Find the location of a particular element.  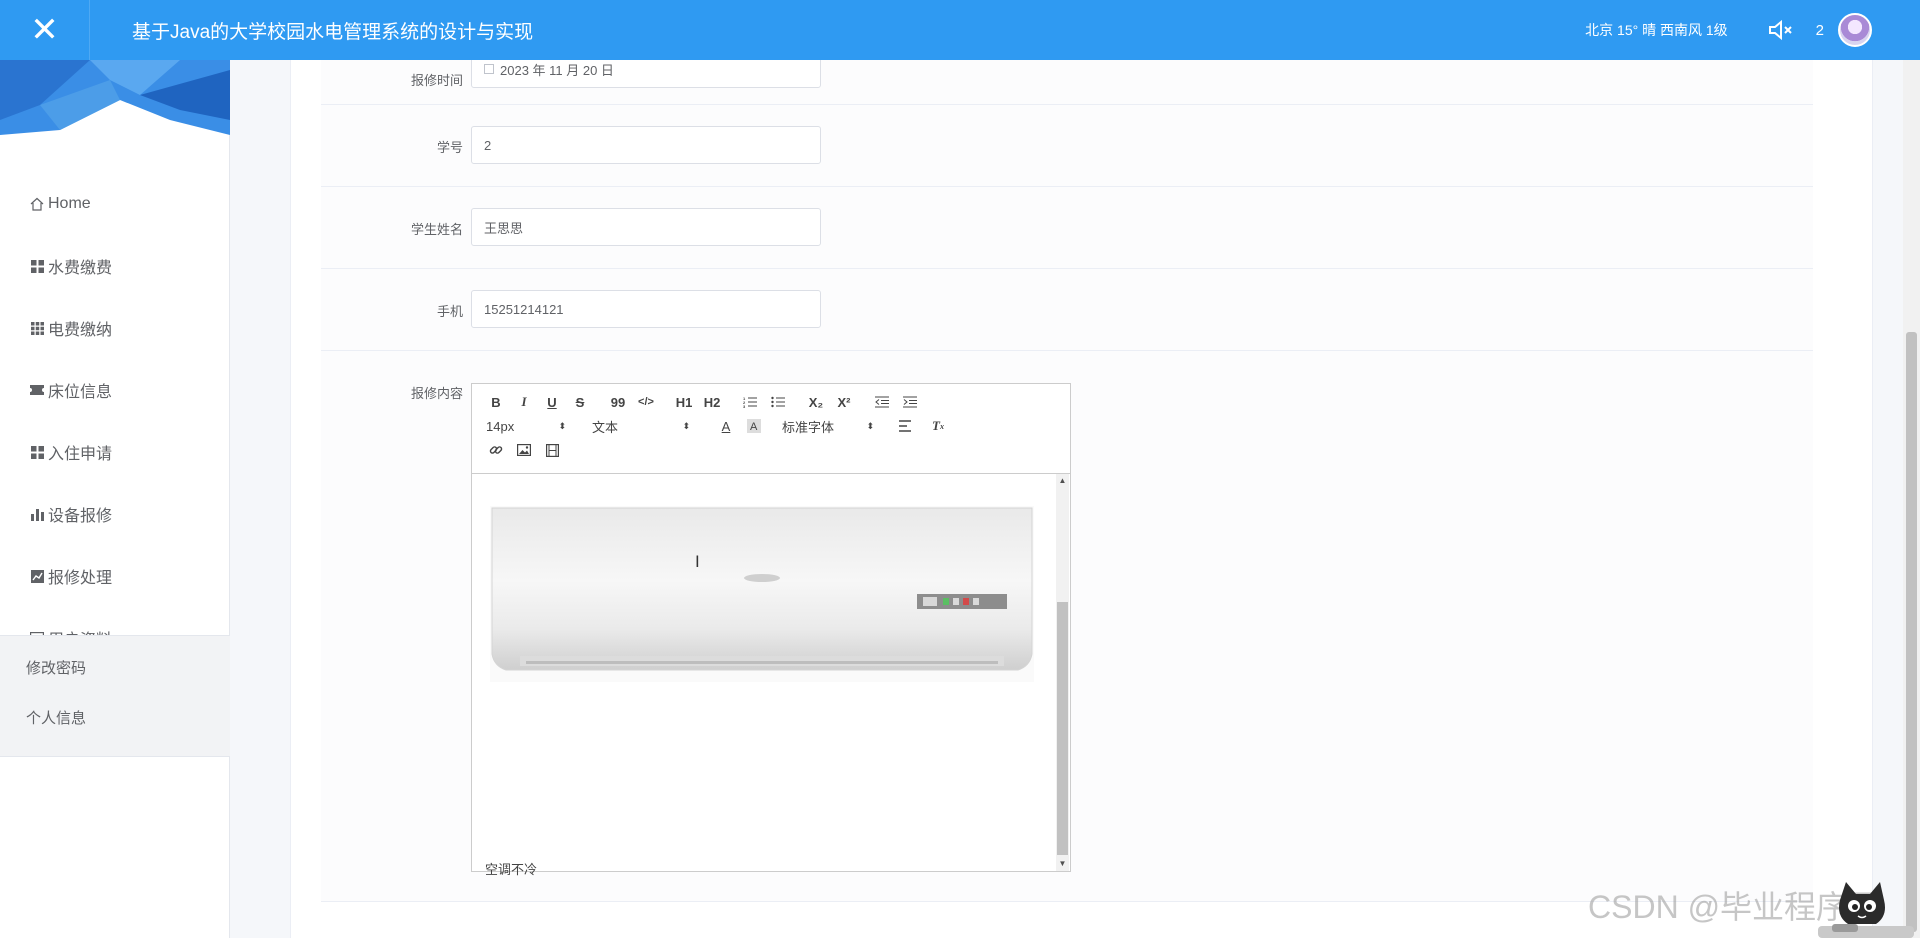

sidebar-item-home: Home is located at coordinates (115, 204).